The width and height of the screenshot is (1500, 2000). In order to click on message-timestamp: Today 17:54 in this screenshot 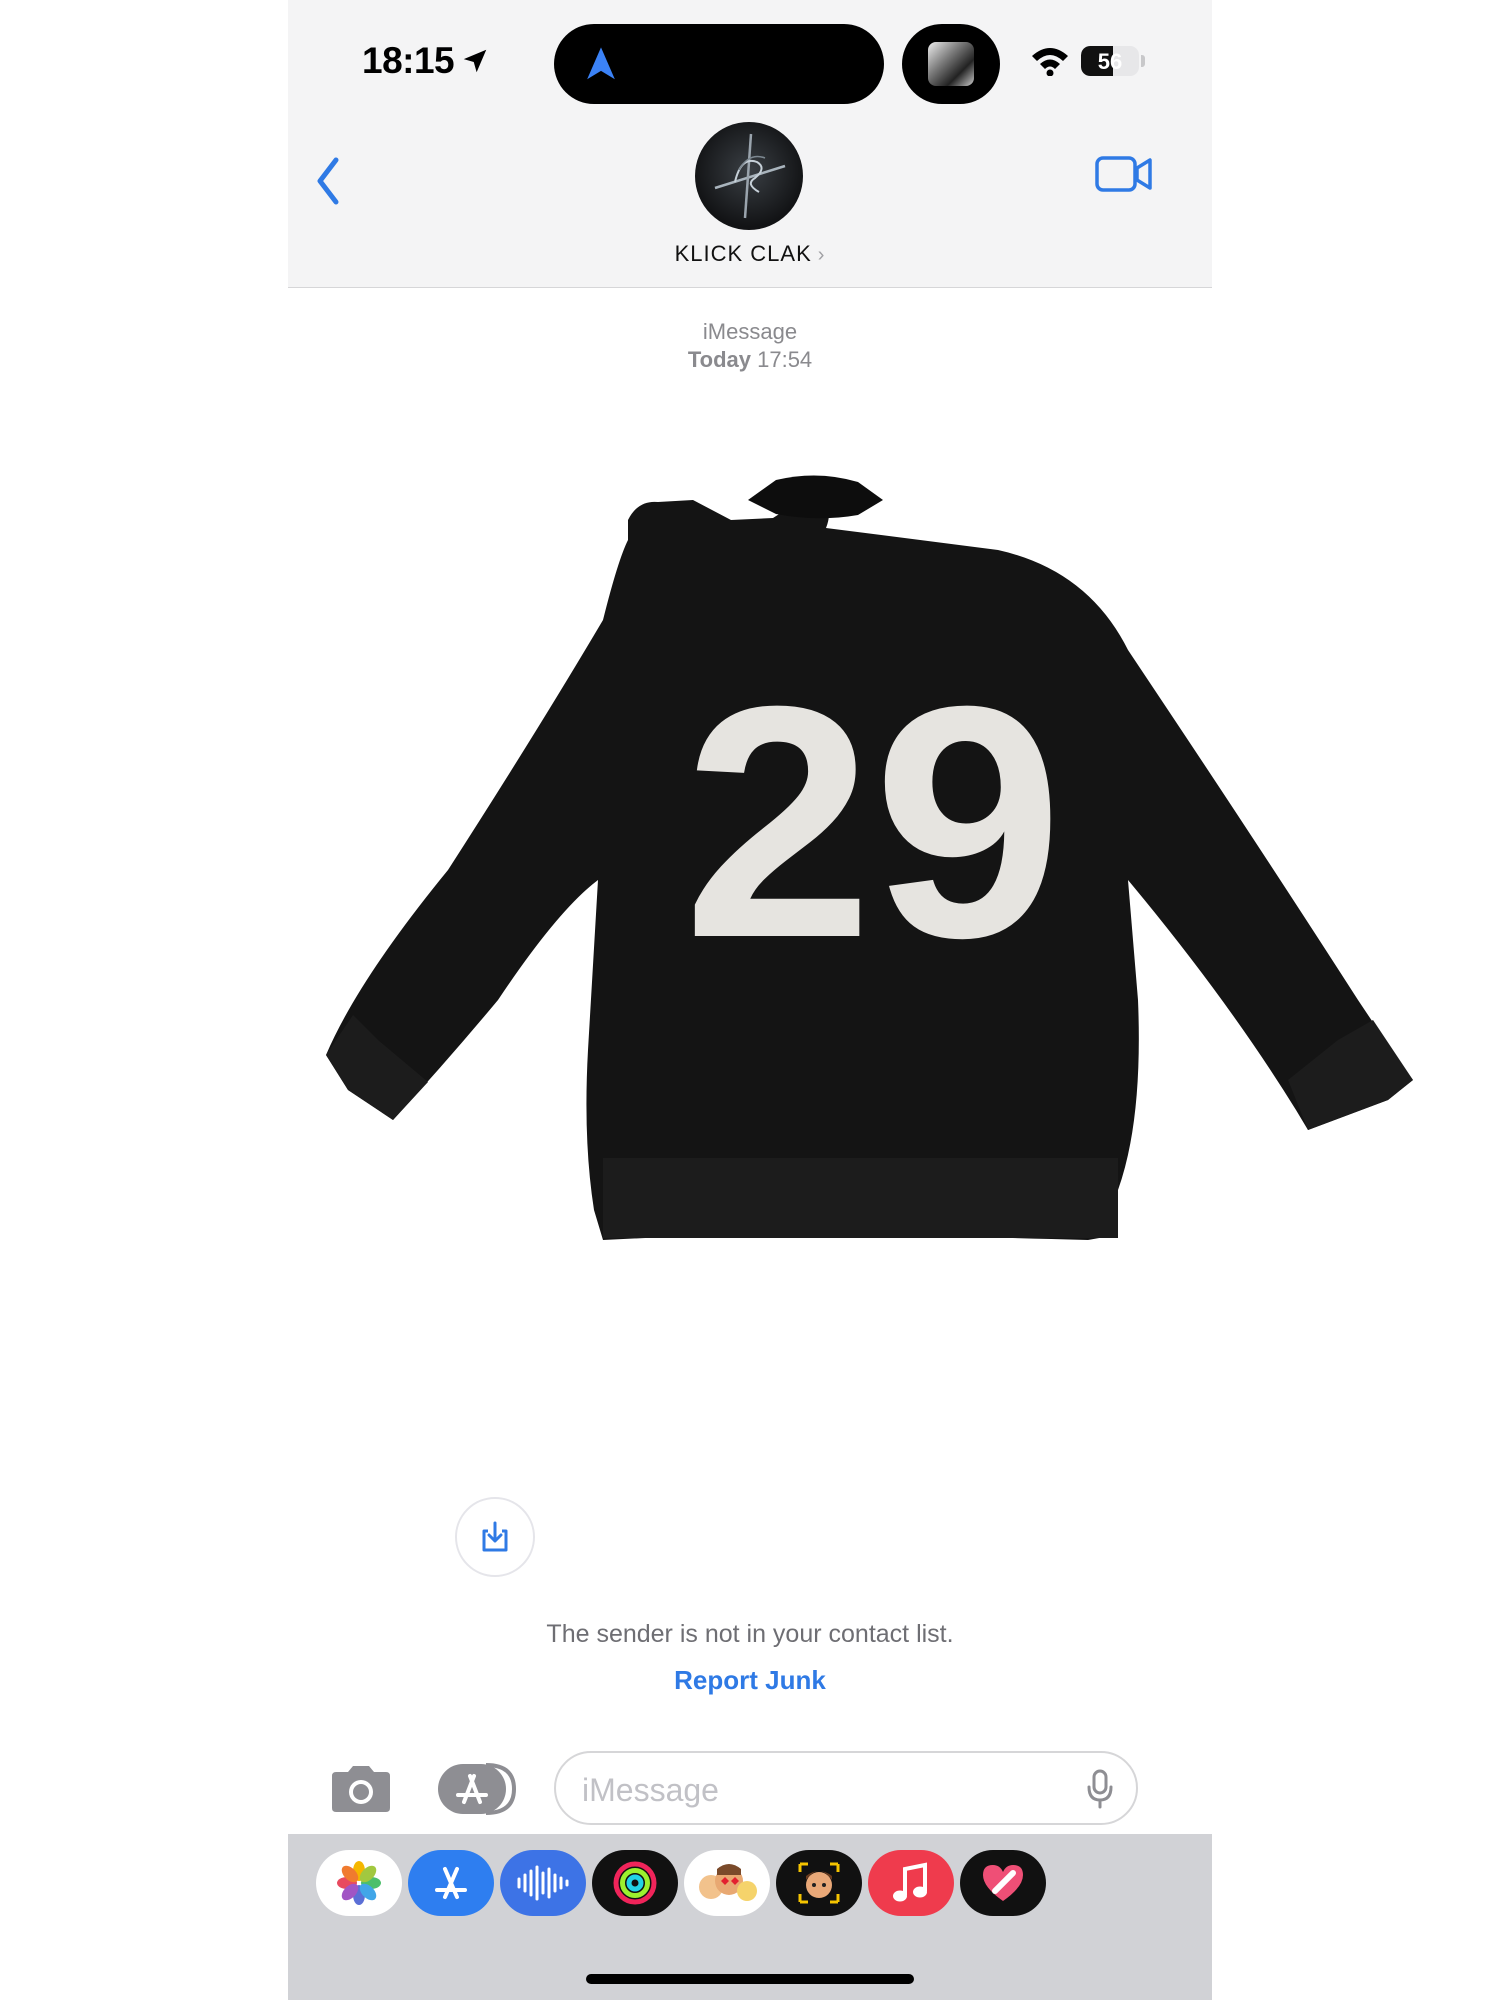, I will do `click(750, 360)`.